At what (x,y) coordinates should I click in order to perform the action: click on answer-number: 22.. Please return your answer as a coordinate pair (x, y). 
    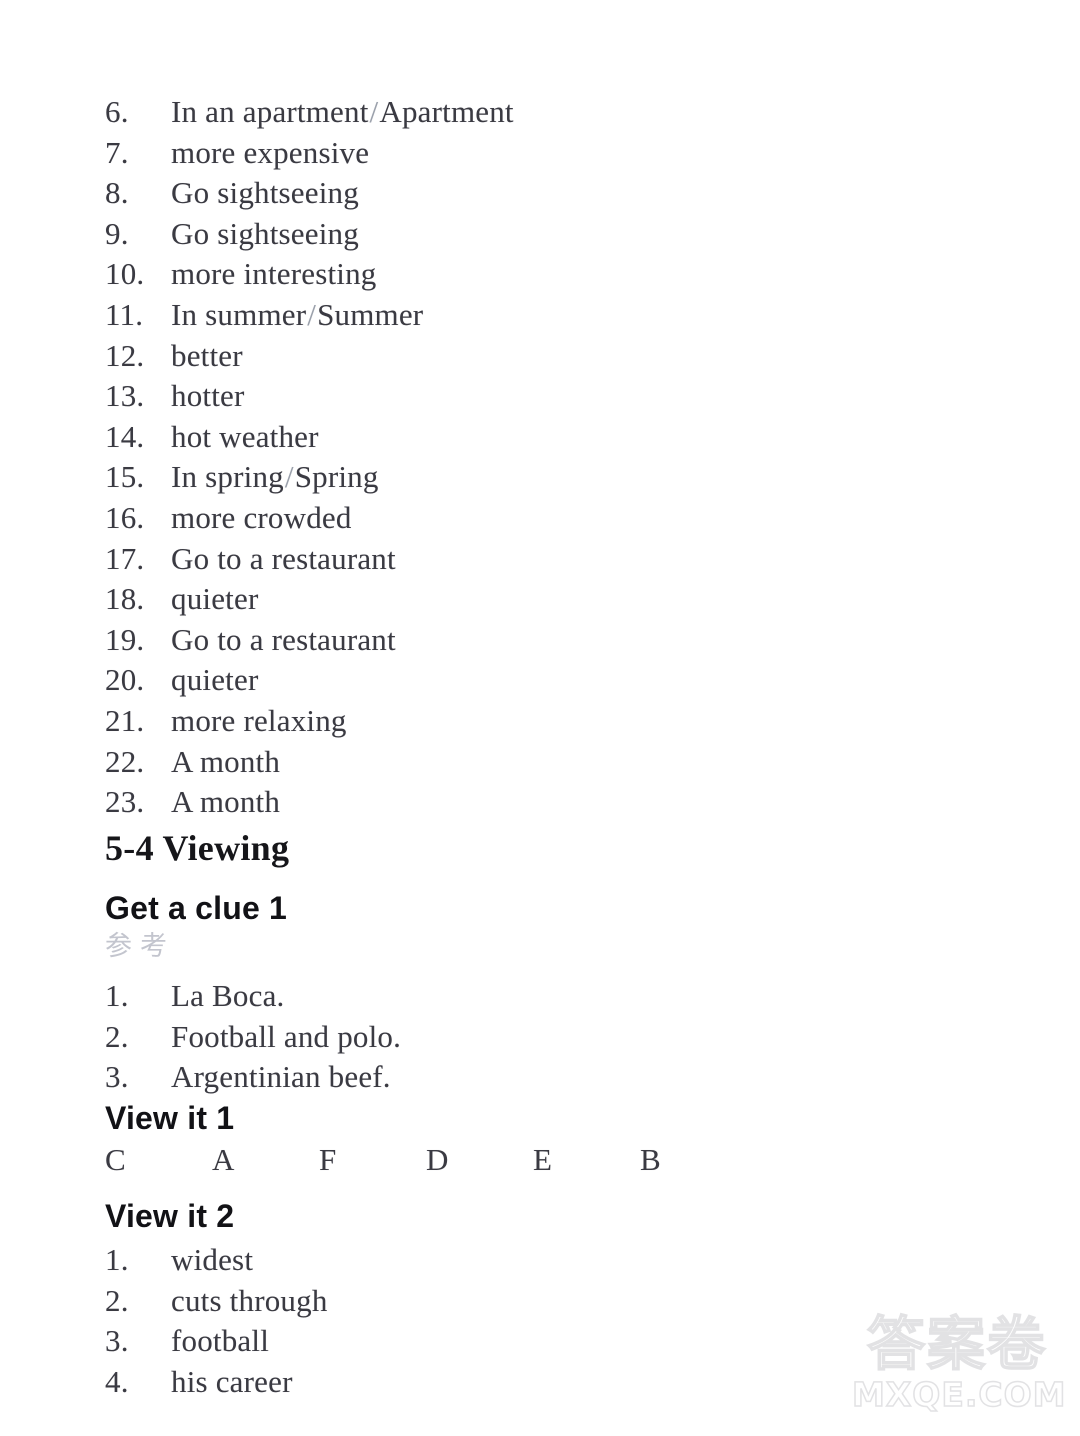
    Looking at the image, I should click on (125, 761).